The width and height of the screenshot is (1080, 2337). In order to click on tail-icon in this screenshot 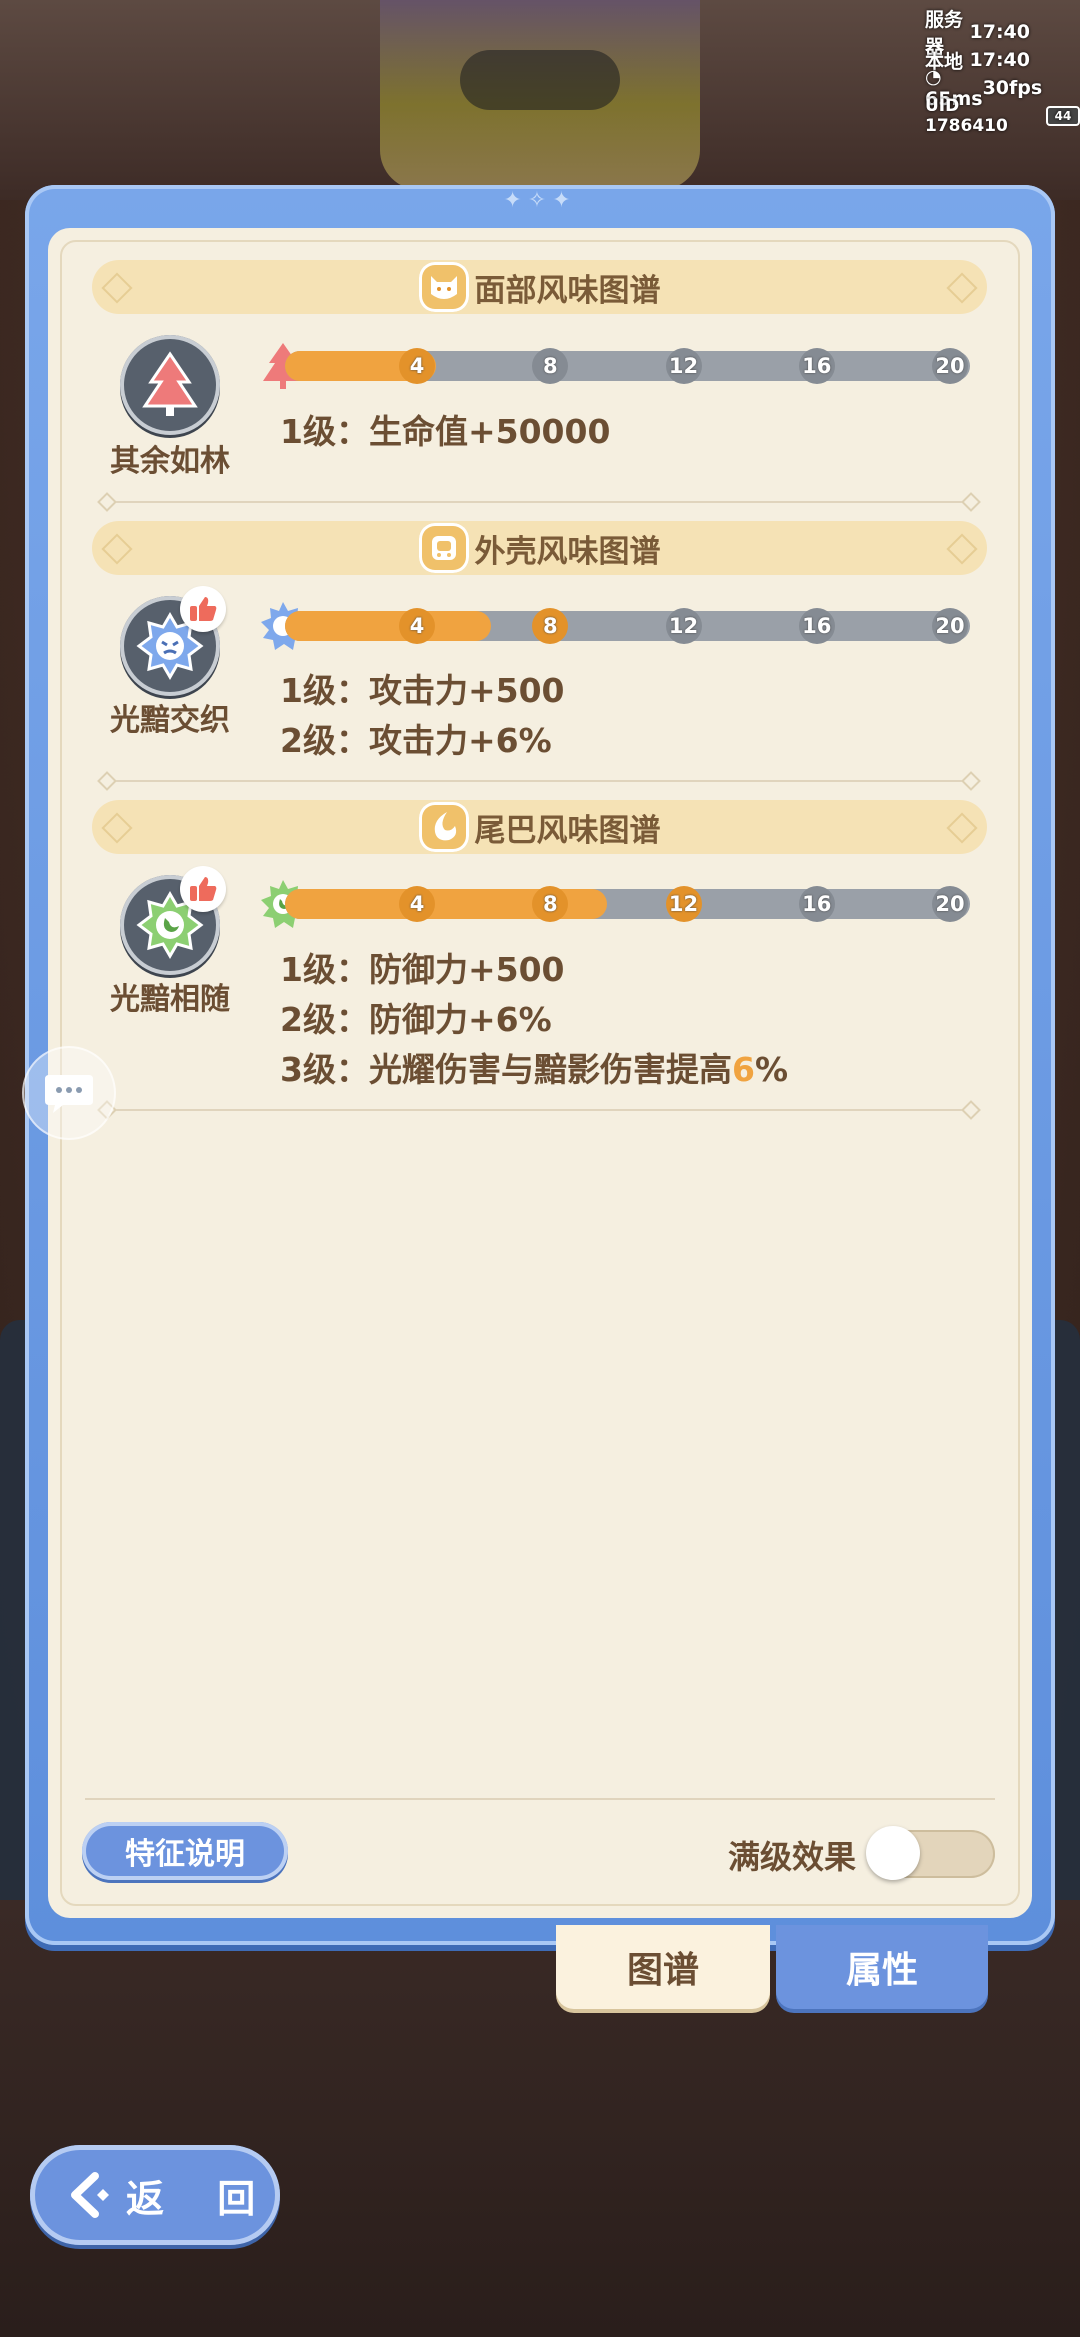, I will do `click(443, 827)`.